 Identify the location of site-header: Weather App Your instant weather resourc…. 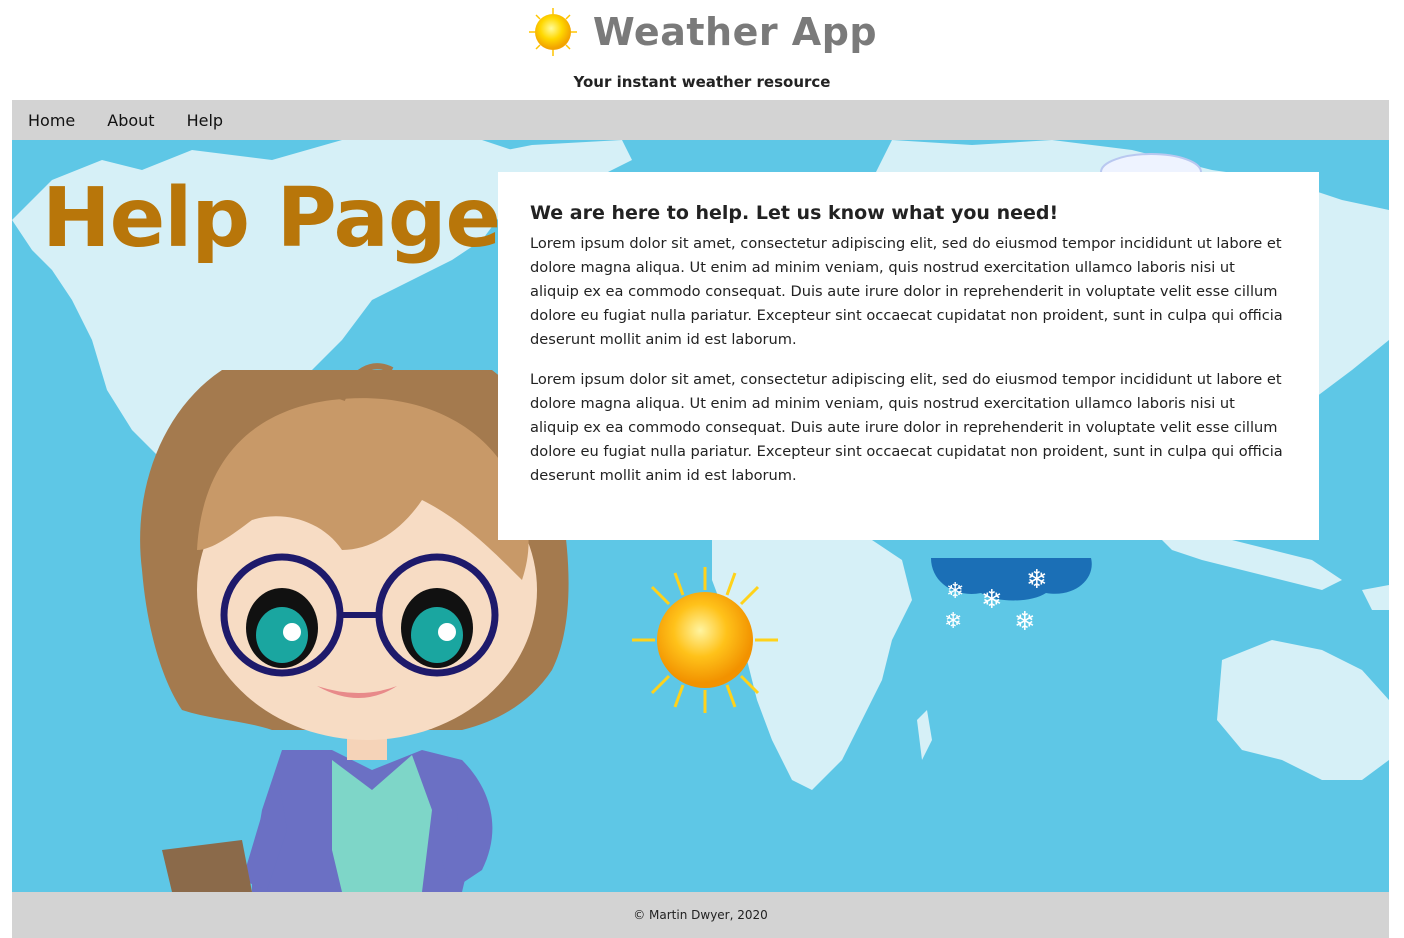
(702, 50).